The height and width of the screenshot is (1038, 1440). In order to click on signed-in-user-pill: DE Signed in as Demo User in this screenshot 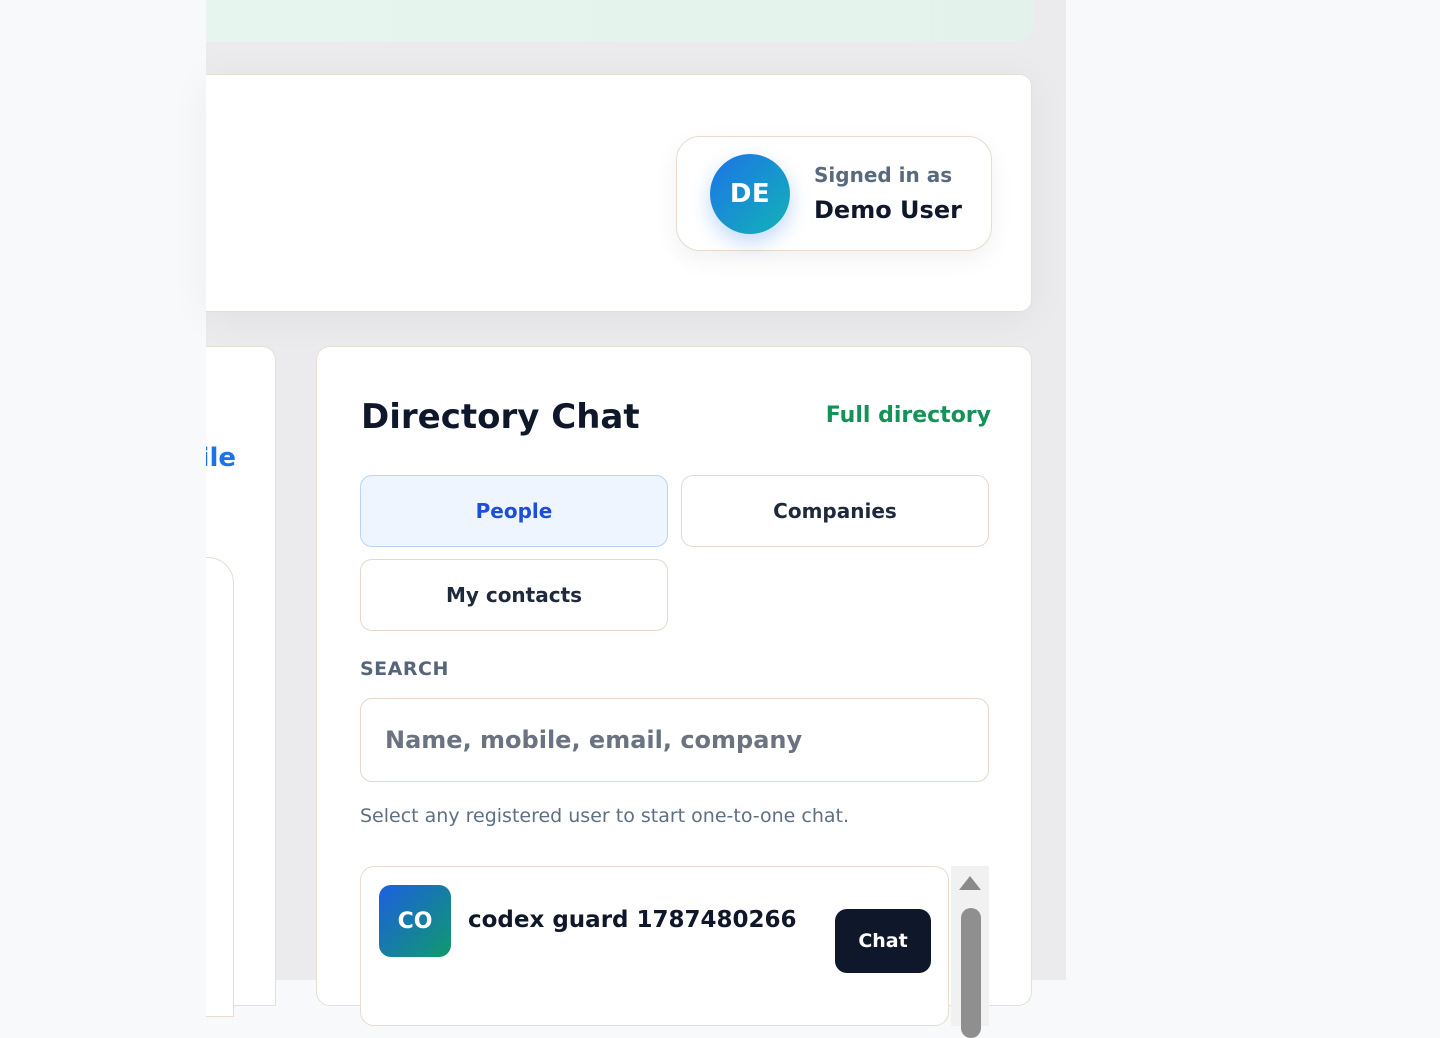, I will do `click(834, 193)`.